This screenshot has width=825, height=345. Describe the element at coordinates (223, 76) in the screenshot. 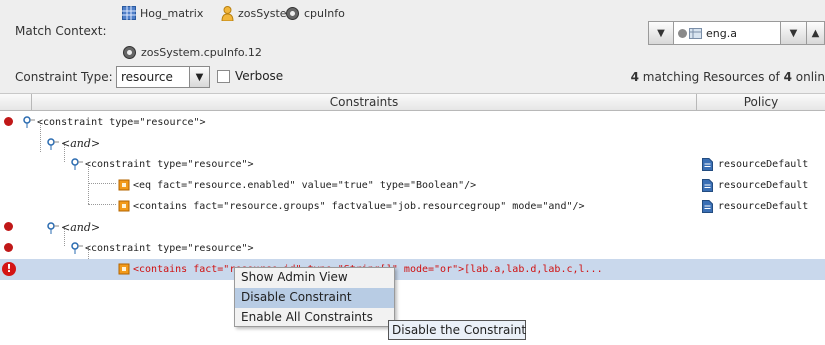

I see `checkbox-box` at that location.